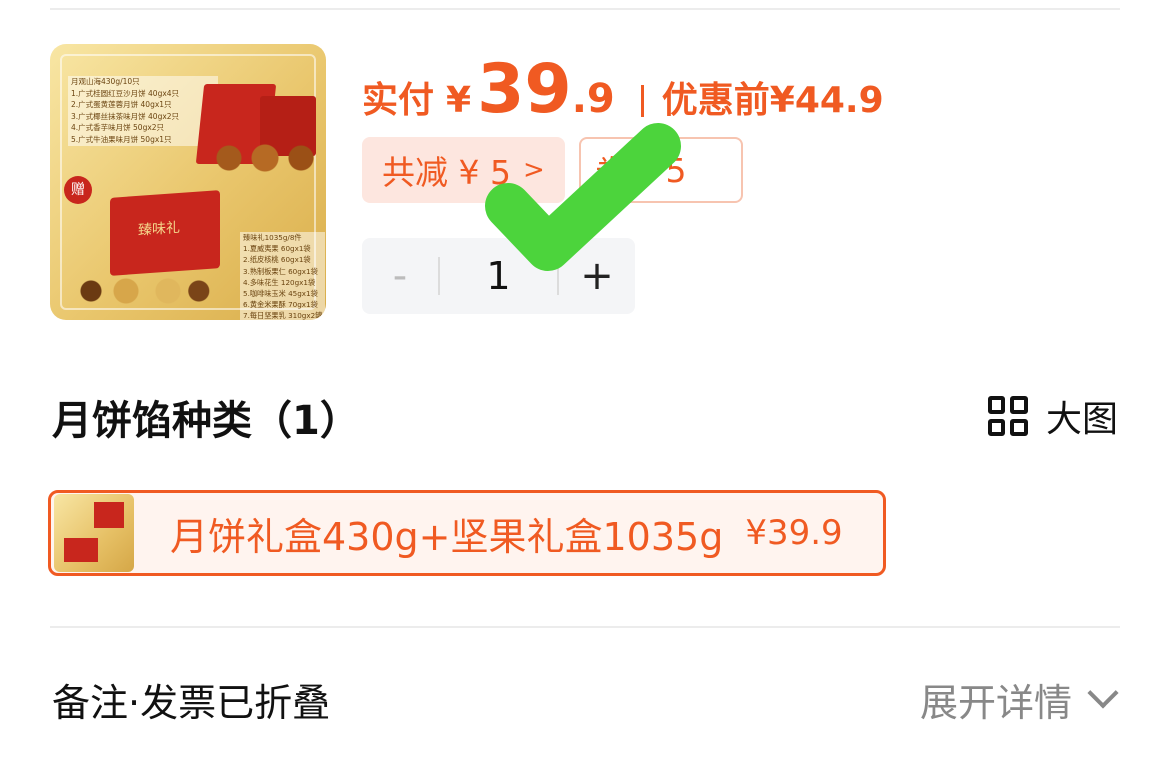 The height and width of the screenshot is (768, 1170). Describe the element at coordinates (593, 99) in the screenshot. I see `paid-price-decimal: .9` at that location.